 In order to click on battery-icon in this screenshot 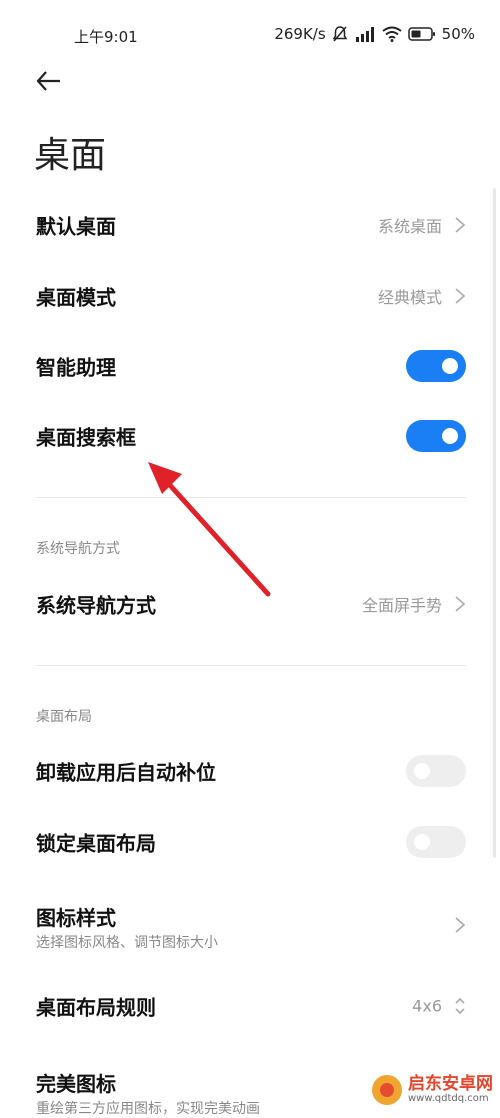, I will do `click(421, 34)`.